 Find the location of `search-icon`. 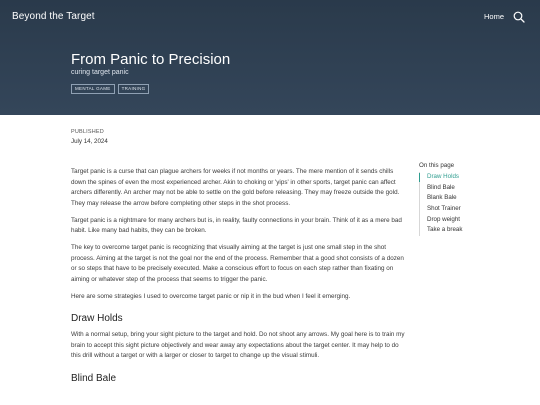

search-icon is located at coordinates (519, 16).